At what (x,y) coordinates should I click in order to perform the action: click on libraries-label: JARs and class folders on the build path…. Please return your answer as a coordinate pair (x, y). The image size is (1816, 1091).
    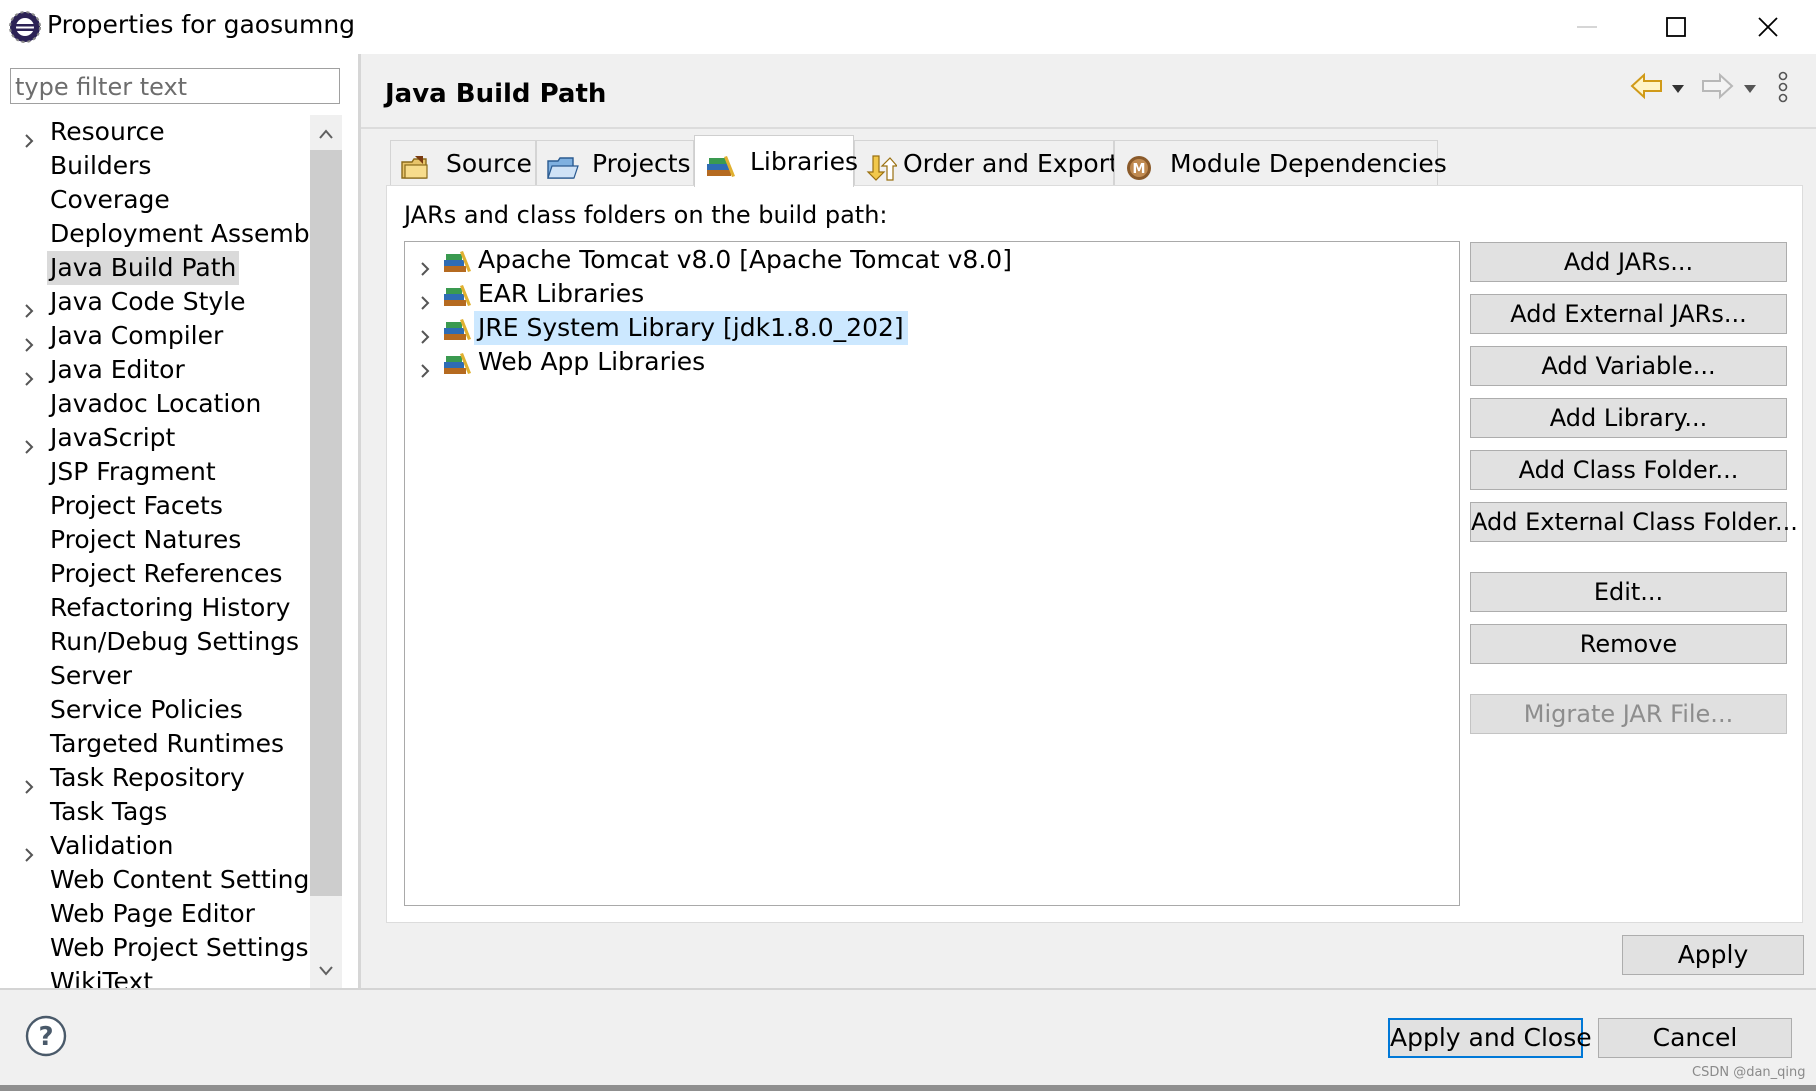
    Looking at the image, I should click on (646, 215).